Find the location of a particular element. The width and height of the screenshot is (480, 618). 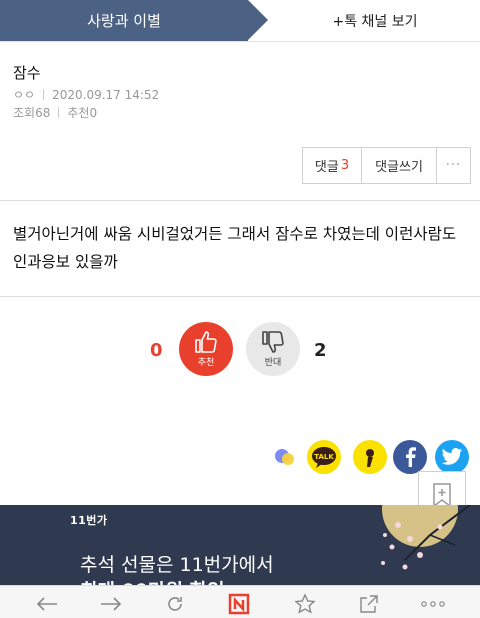

views-label: 조회 is located at coordinates (24, 113).